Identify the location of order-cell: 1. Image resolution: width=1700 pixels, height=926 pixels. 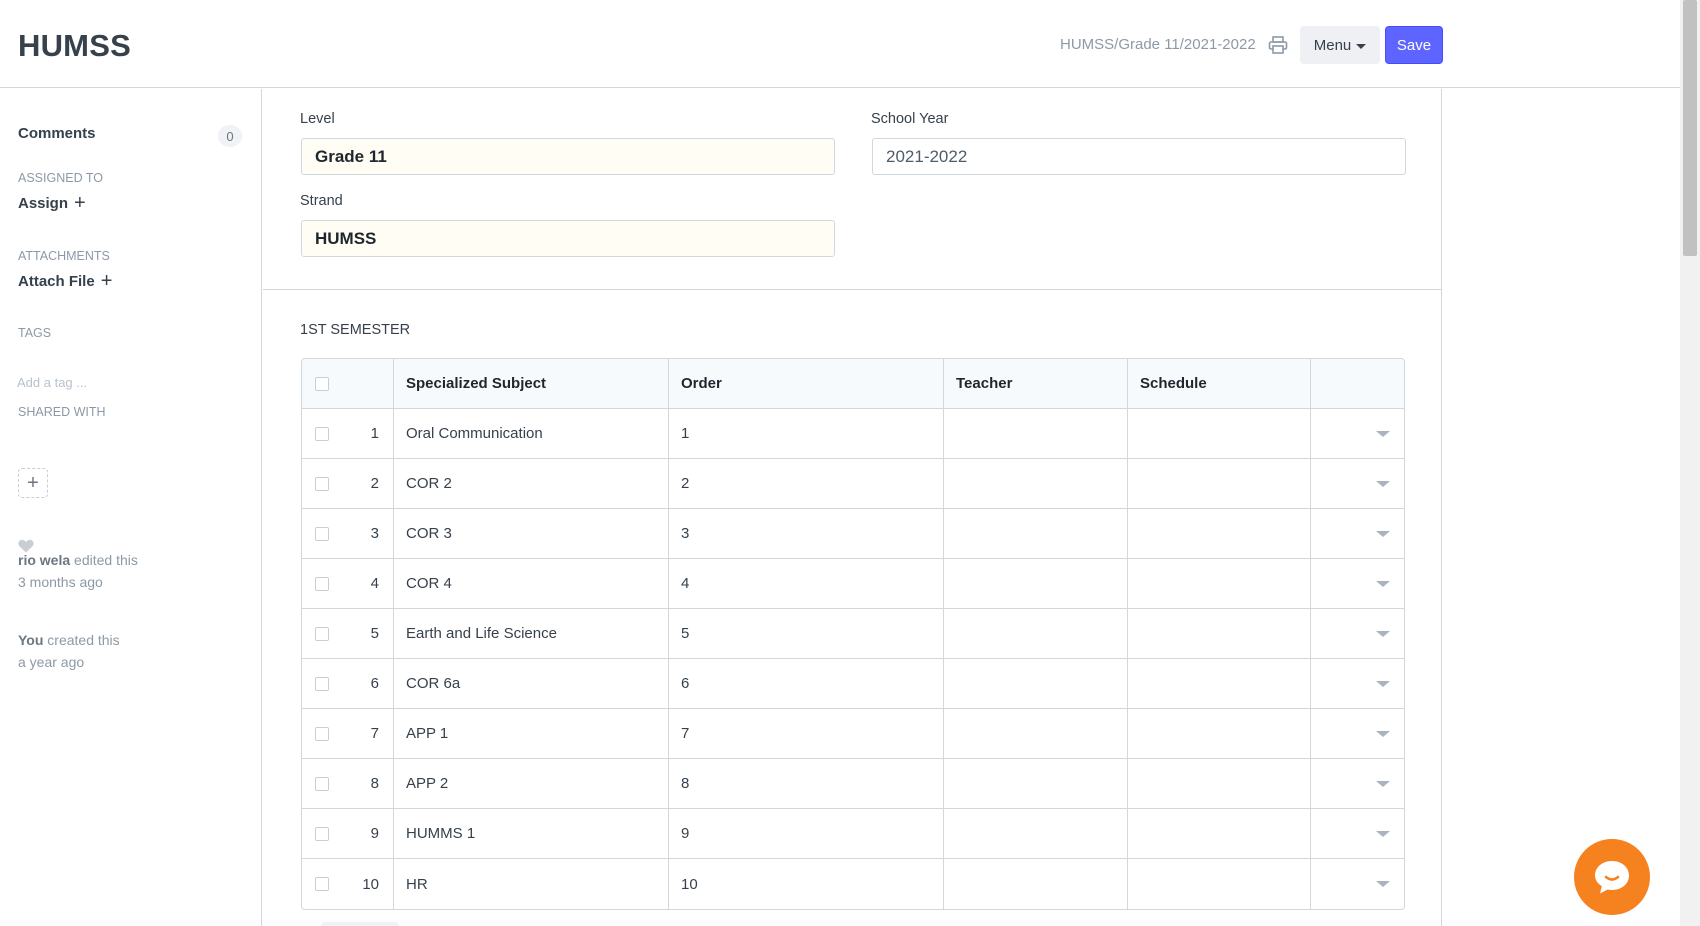
(806, 433).